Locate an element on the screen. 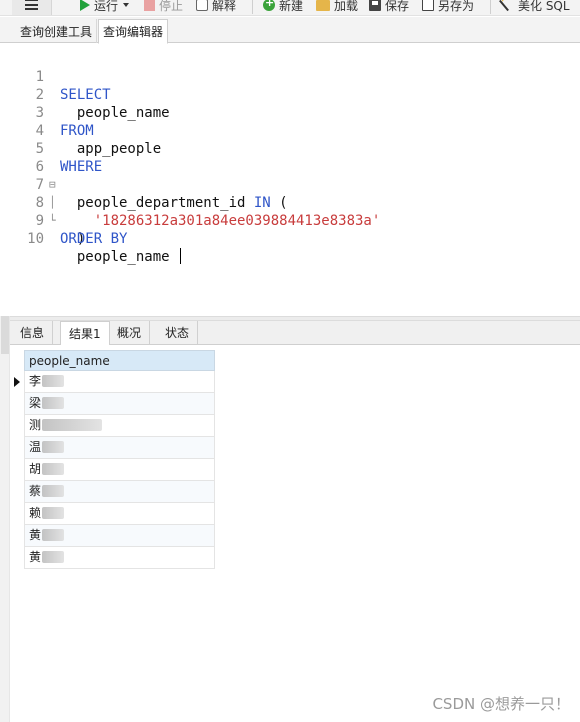 The image size is (580, 722). save-as-label: 另存为 is located at coordinates (456, 6).